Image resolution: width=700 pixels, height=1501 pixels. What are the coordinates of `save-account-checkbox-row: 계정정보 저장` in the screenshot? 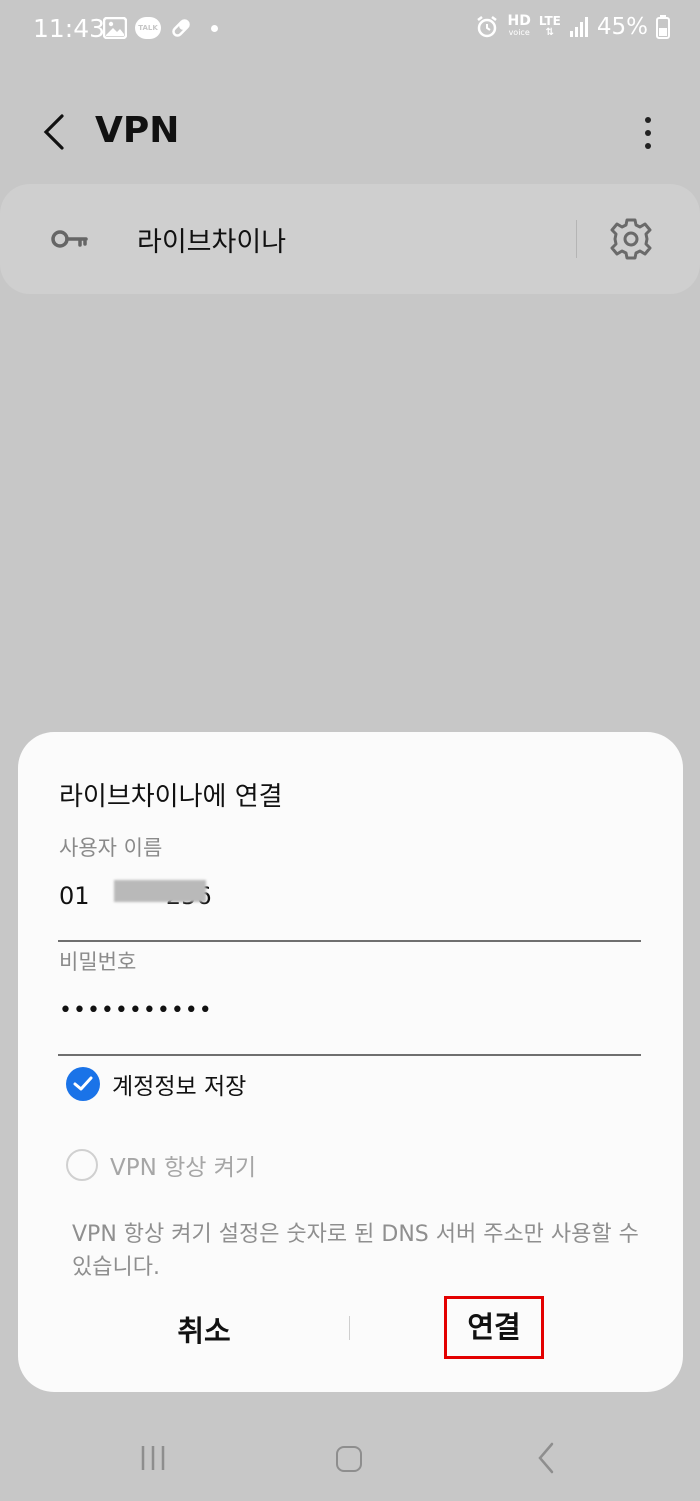 It's located at (156, 1084).